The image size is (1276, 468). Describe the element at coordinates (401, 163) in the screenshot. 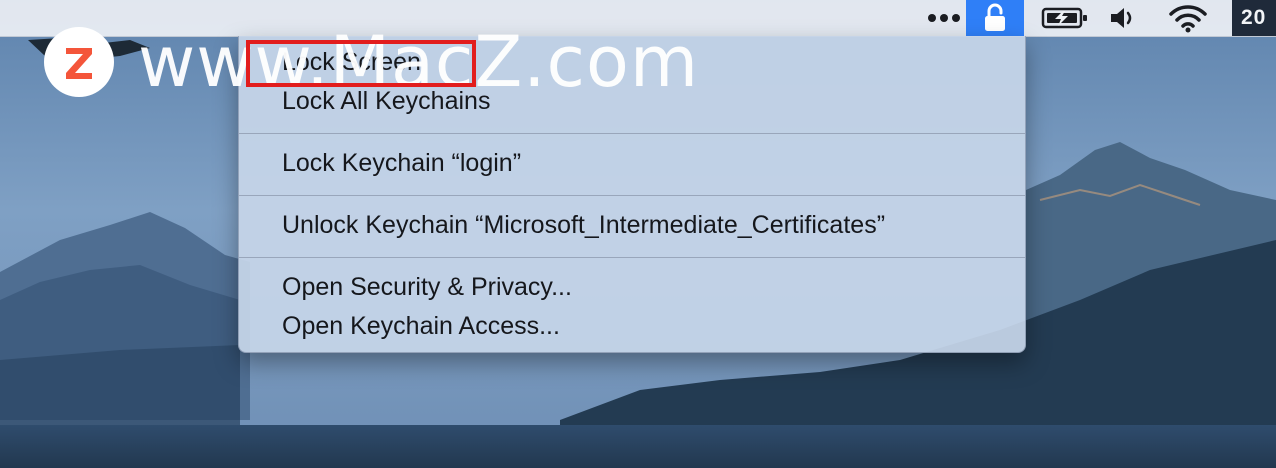

I see `menu-item-lock-keychain-login: Lock Keychain “login”` at that location.